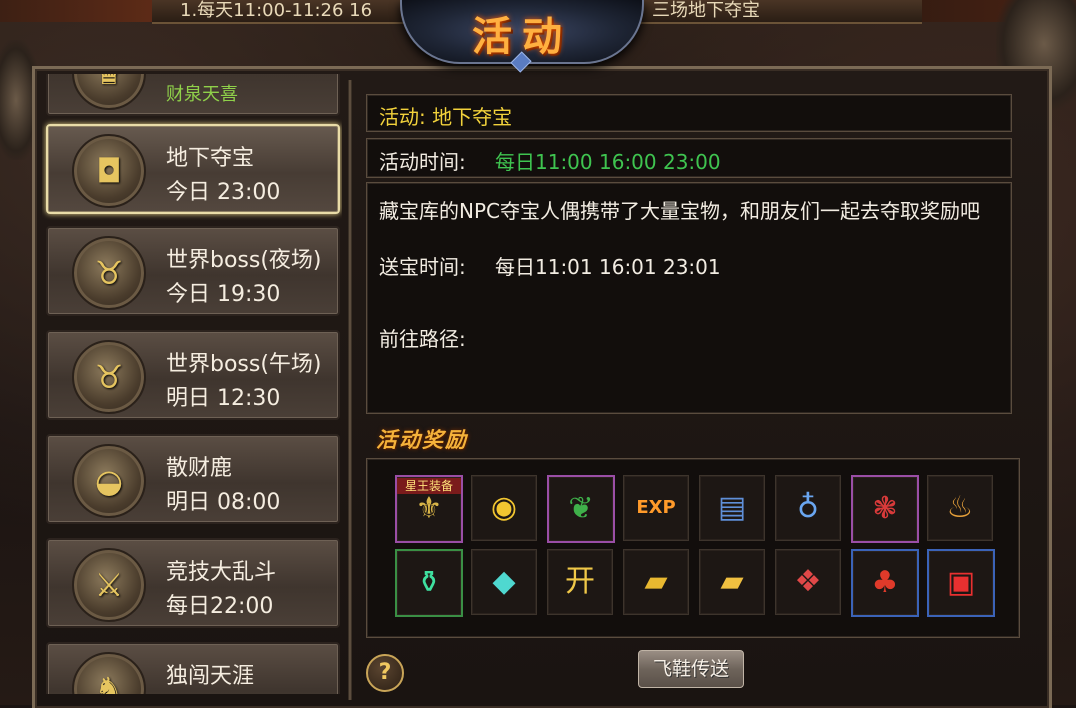 This screenshot has height=708, width=1076. I want to click on activity-name: 竞技大乱斗, so click(221, 572).